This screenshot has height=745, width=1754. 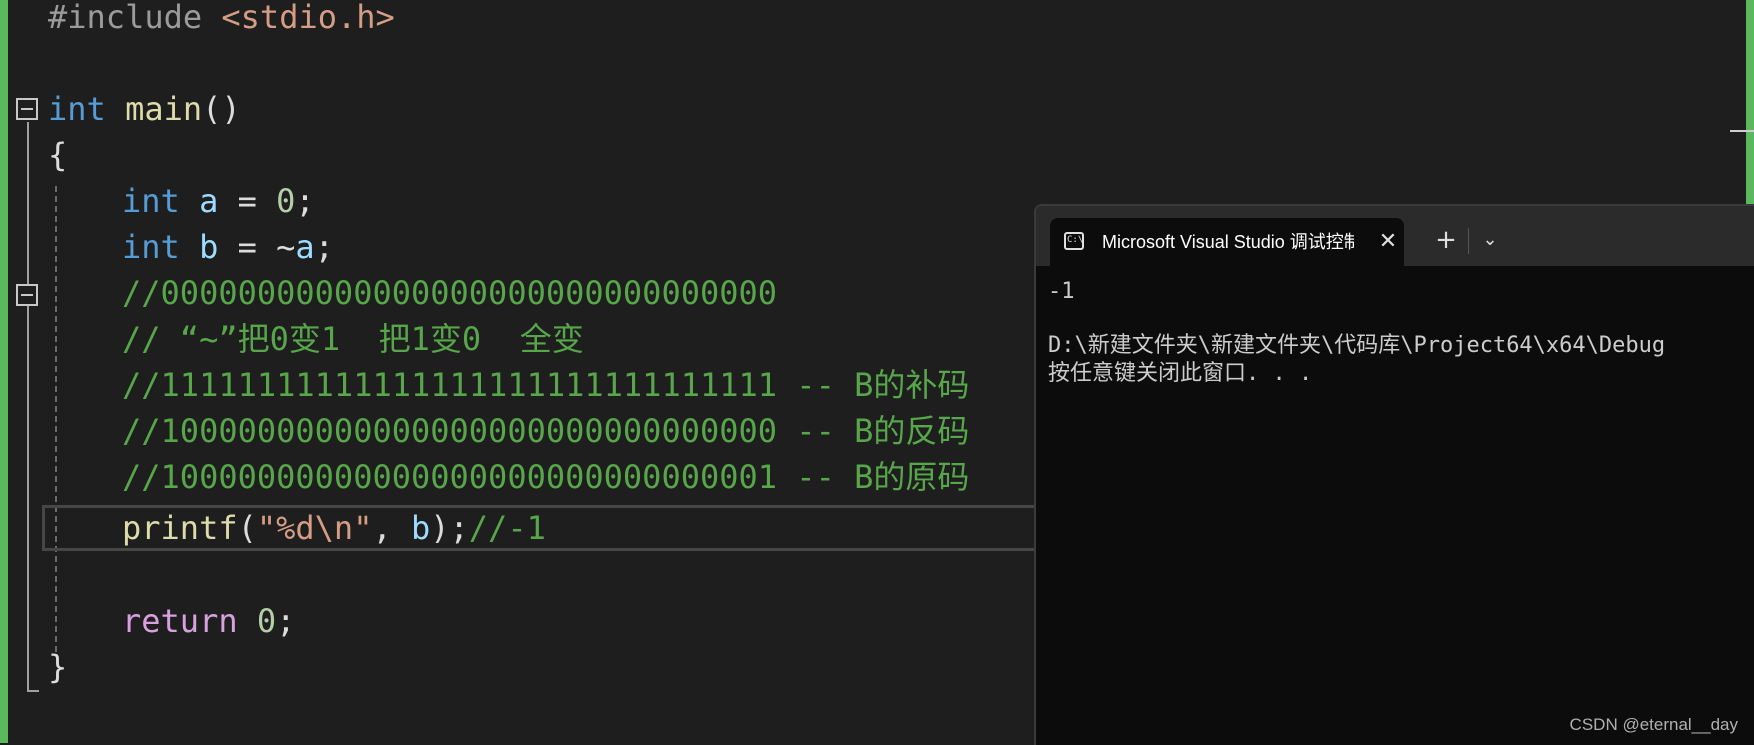 I want to click on format-string: "%d\n", so click(x=314, y=528).